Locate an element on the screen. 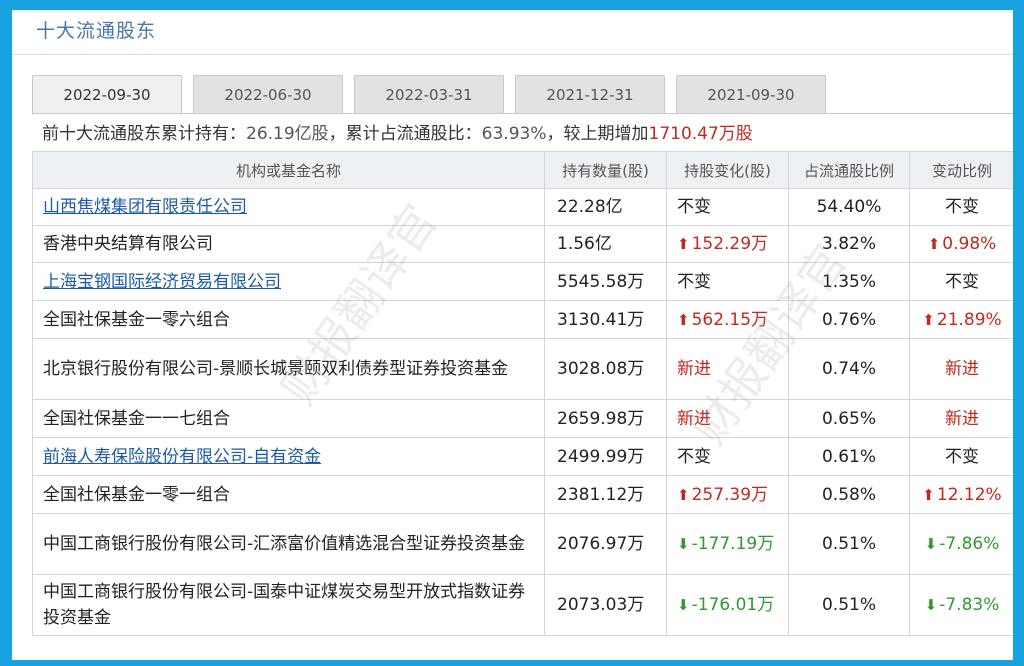 This screenshot has height=666, width=1024. shareholder-link: 山西焦煤集团有限责任公司 is located at coordinates (145, 207).